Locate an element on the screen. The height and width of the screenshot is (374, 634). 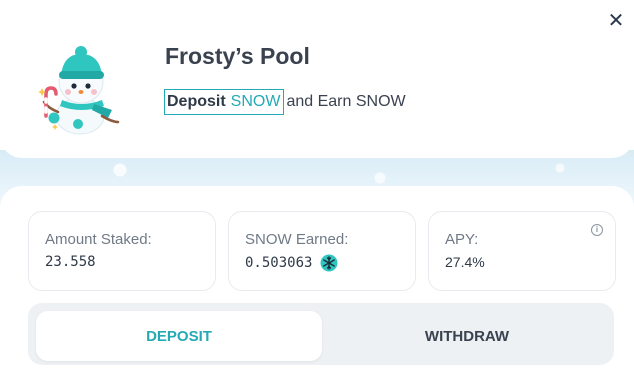
snowman-icon is located at coordinates (79, 90).